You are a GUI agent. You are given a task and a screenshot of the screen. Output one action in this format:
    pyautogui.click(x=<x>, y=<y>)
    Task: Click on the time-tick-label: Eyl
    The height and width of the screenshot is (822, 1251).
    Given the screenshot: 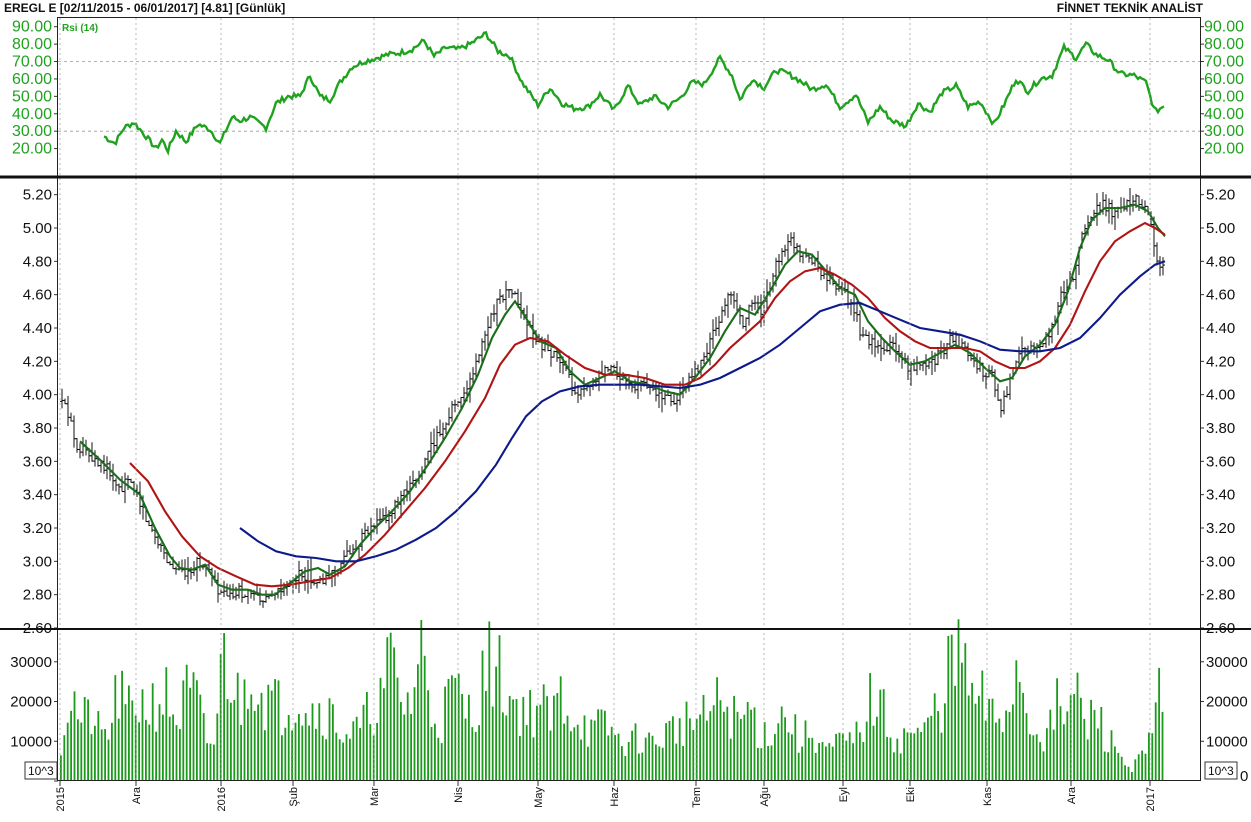 What is the action you would take?
    pyautogui.click(x=844, y=794)
    